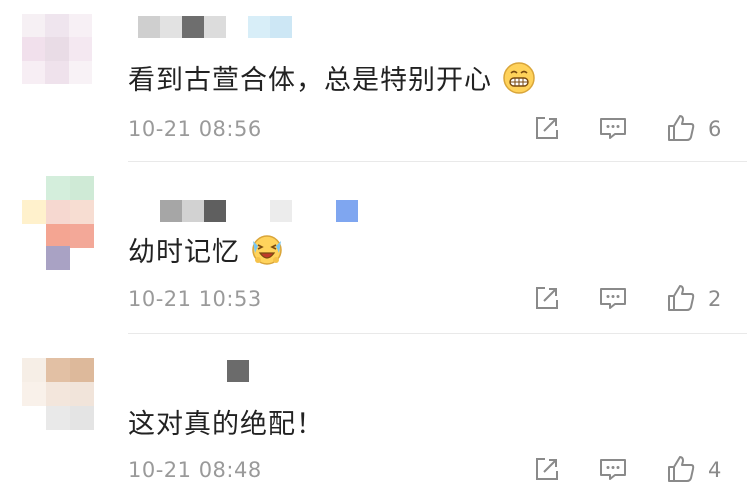 The width and height of the screenshot is (747, 499). I want to click on crying-laughing-face-icon, so click(267, 250).